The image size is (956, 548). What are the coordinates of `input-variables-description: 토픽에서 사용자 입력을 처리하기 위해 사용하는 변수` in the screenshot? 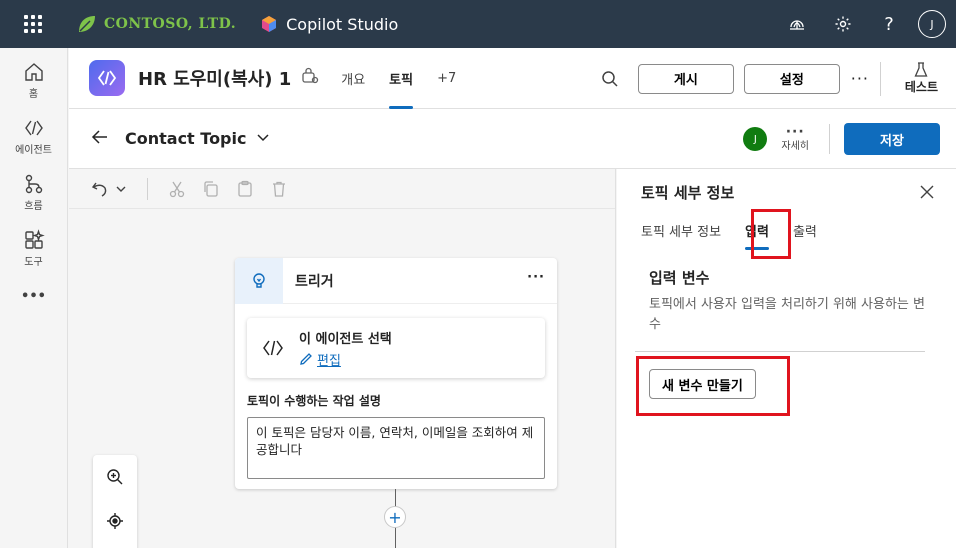 It's located at (787, 314).